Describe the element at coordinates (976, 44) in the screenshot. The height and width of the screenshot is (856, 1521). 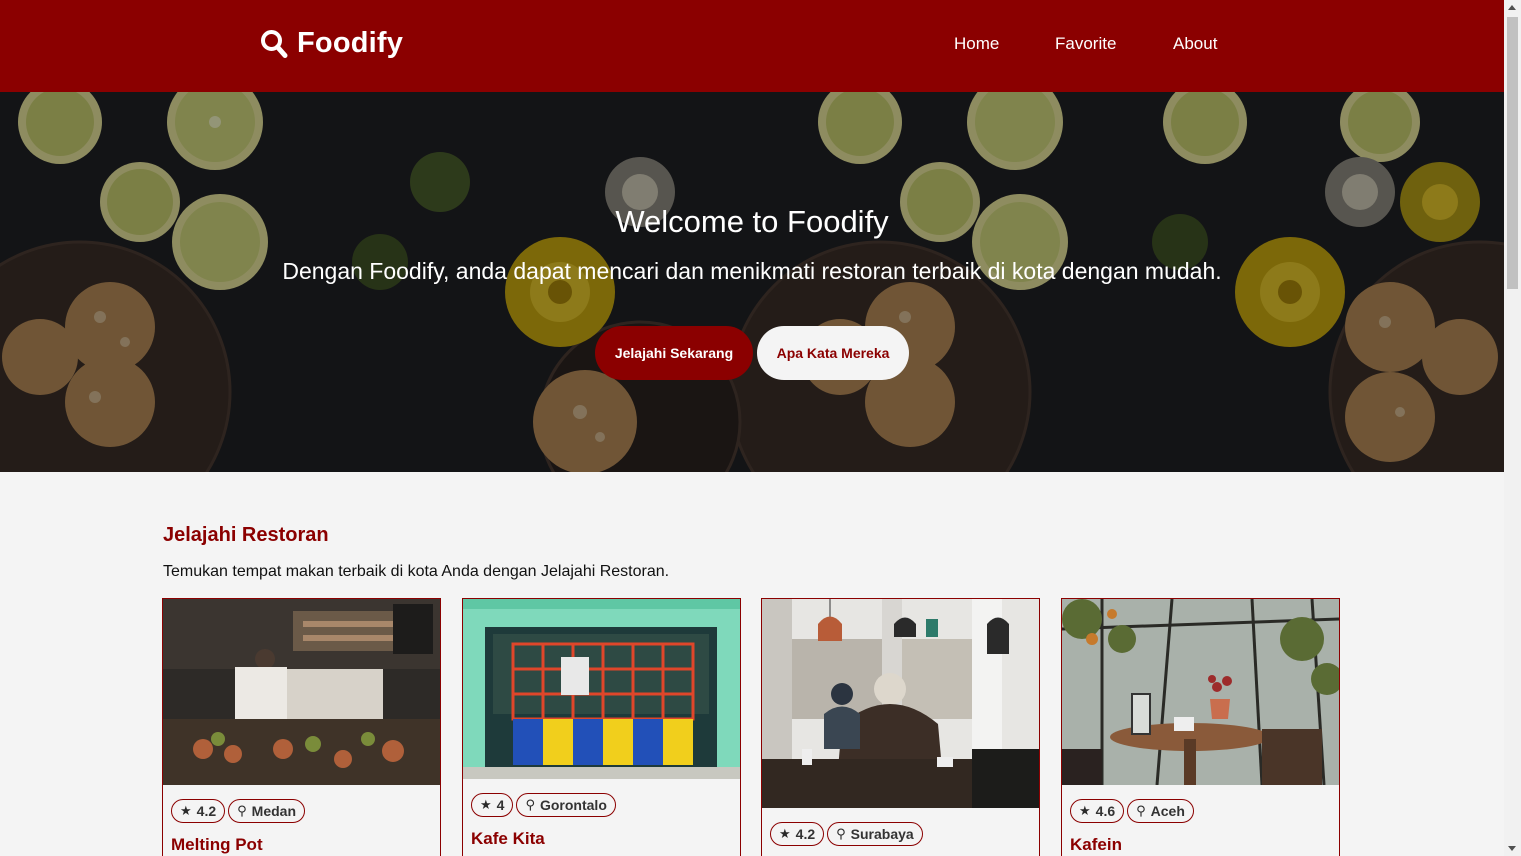
I see `nav-home-link: Home` at that location.